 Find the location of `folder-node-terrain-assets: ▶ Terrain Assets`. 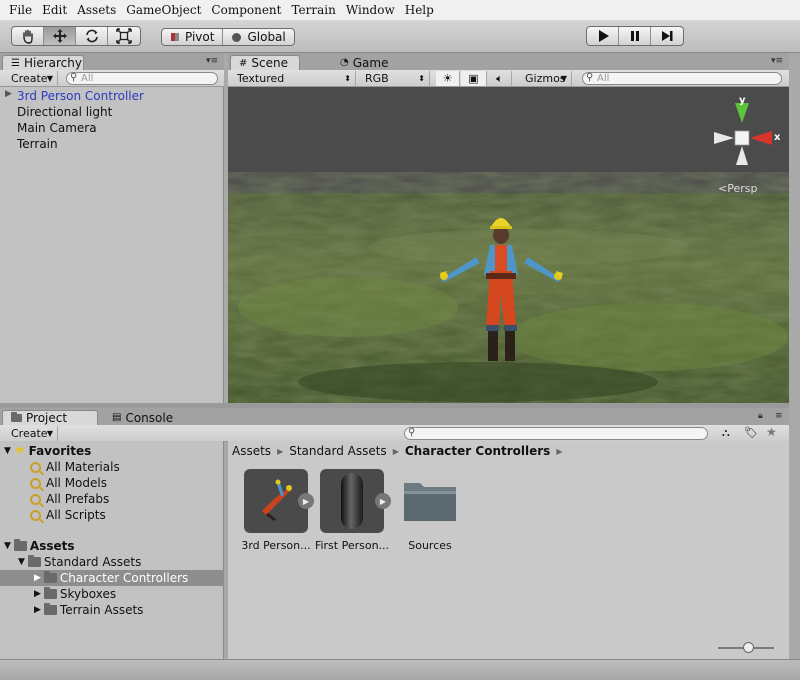

folder-node-terrain-assets: ▶ Terrain Assets is located at coordinates (88, 610).